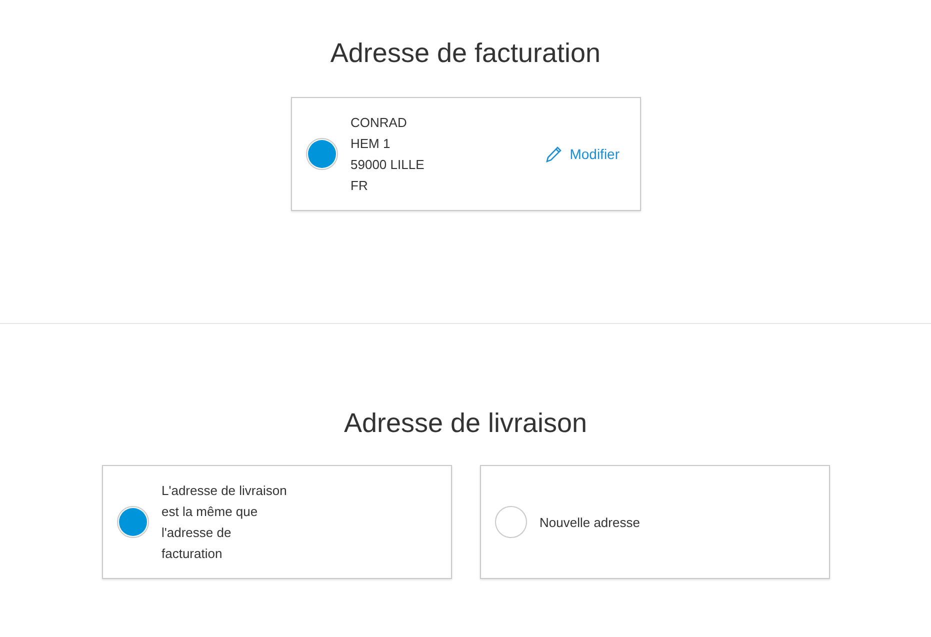 The image size is (931, 637). I want to click on option-label: L'adresse de livraison est la même que l'adresse de facturation, so click(224, 522).